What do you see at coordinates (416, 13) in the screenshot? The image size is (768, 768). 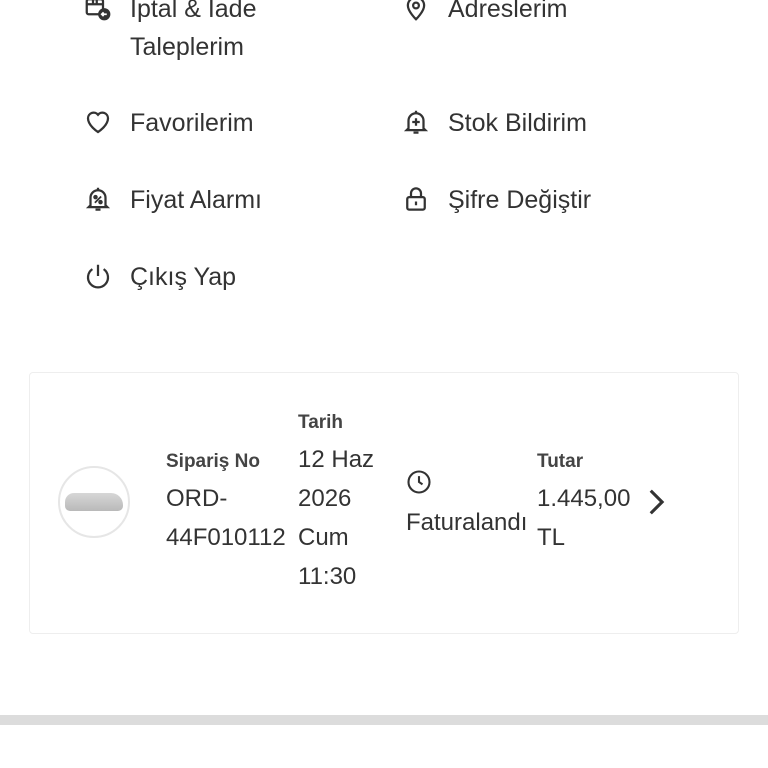 I see `location-pin-icon` at bounding box center [416, 13].